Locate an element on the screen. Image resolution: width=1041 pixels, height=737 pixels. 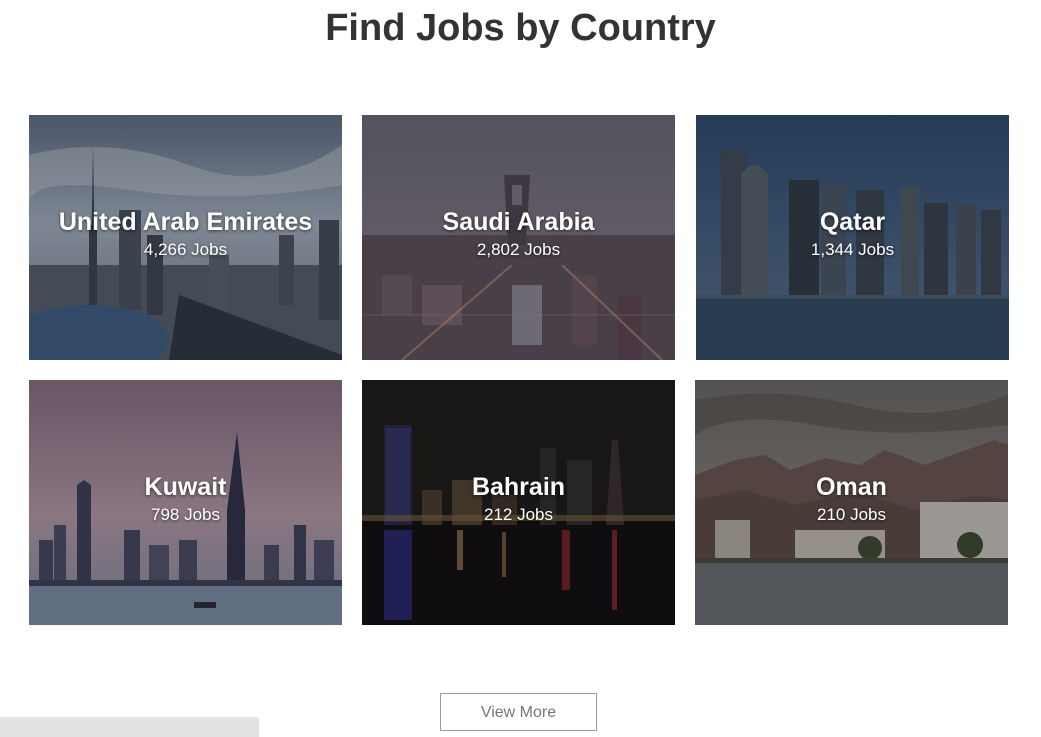
country-name: Kuwait is located at coordinates (185, 487).